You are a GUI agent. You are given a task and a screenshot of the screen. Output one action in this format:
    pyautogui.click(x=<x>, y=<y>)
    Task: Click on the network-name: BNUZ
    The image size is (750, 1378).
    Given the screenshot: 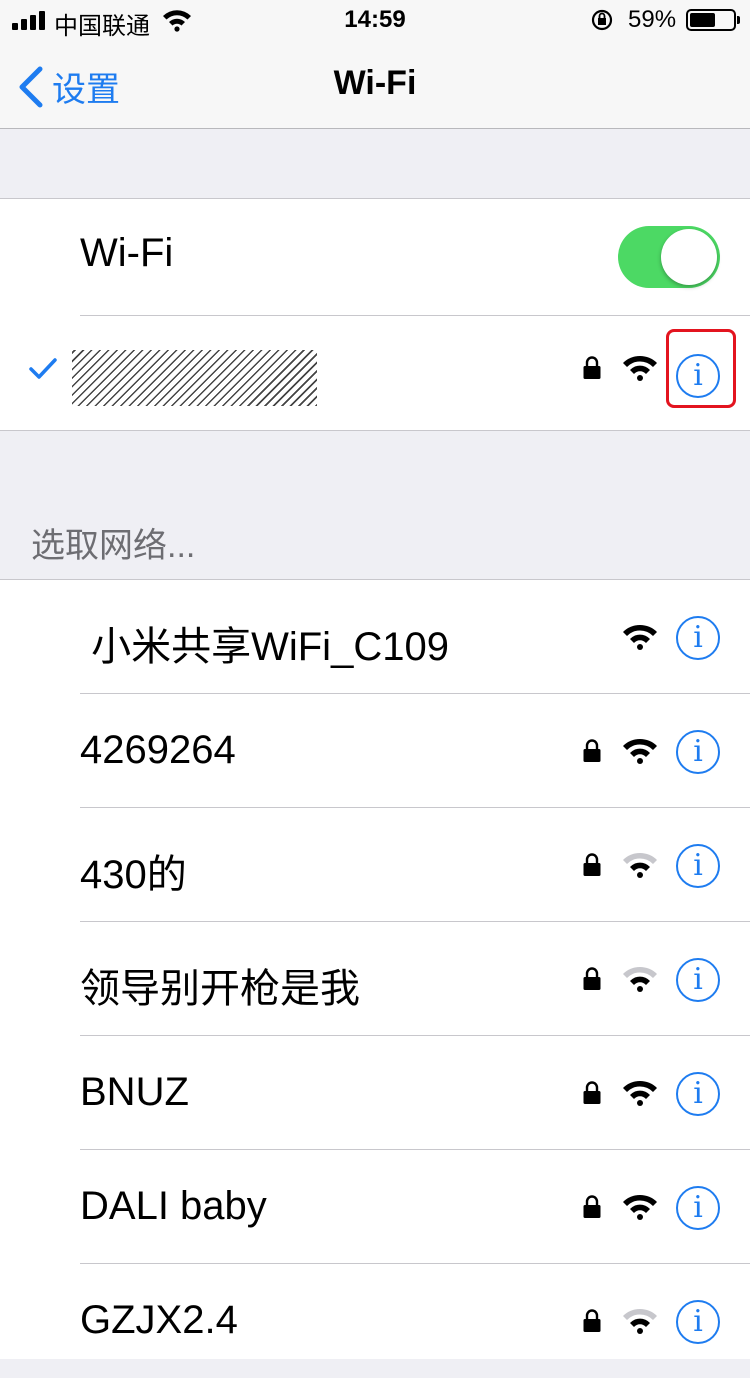 What is the action you would take?
    pyautogui.click(x=134, y=1092)
    